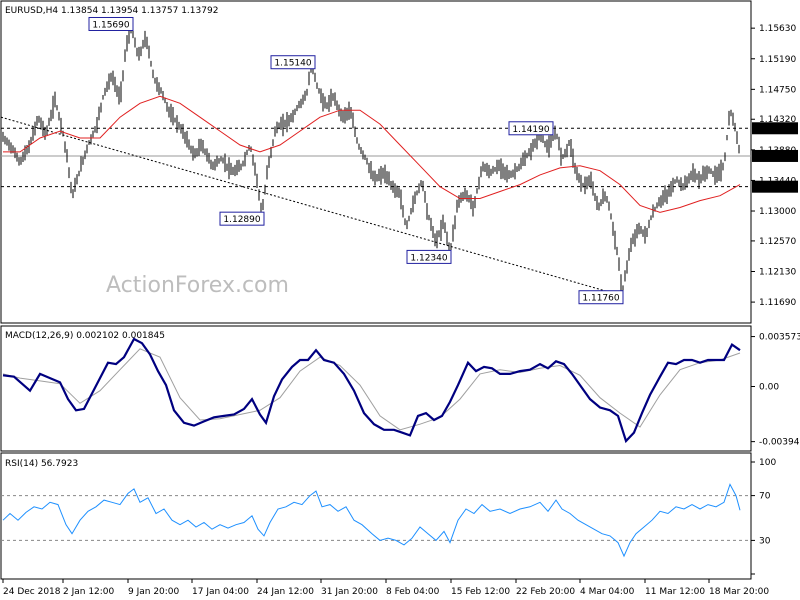 The height and width of the screenshot is (600, 800). Describe the element at coordinates (530, 130) in the screenshot. I see `price-annotation-label: 1.14190` at that location.